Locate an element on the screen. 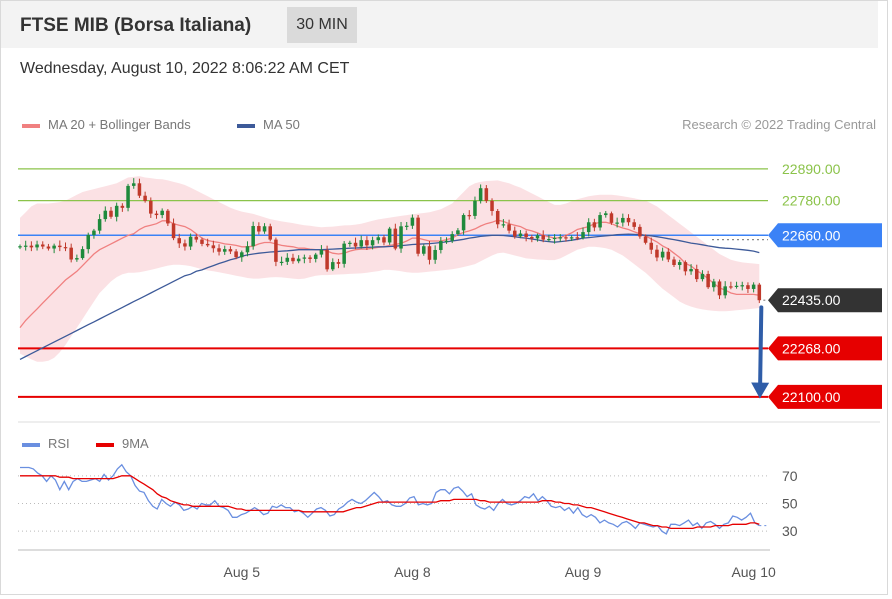 The height and width of the screenshot is (599, 892). x-tick-label-1: Aug 8 is located at coordinates (412, 572).